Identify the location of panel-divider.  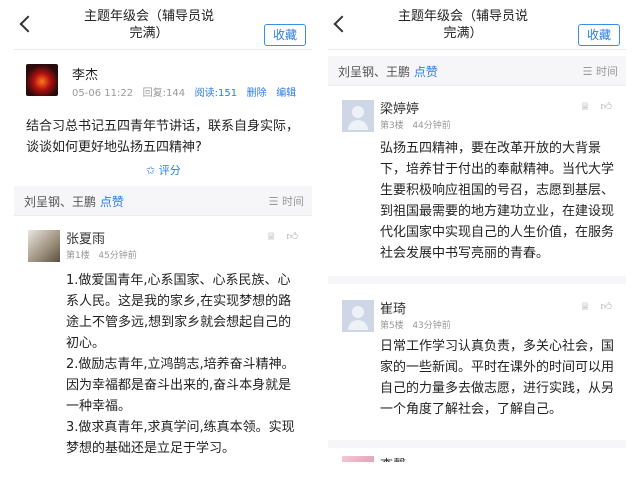
(320, 240).